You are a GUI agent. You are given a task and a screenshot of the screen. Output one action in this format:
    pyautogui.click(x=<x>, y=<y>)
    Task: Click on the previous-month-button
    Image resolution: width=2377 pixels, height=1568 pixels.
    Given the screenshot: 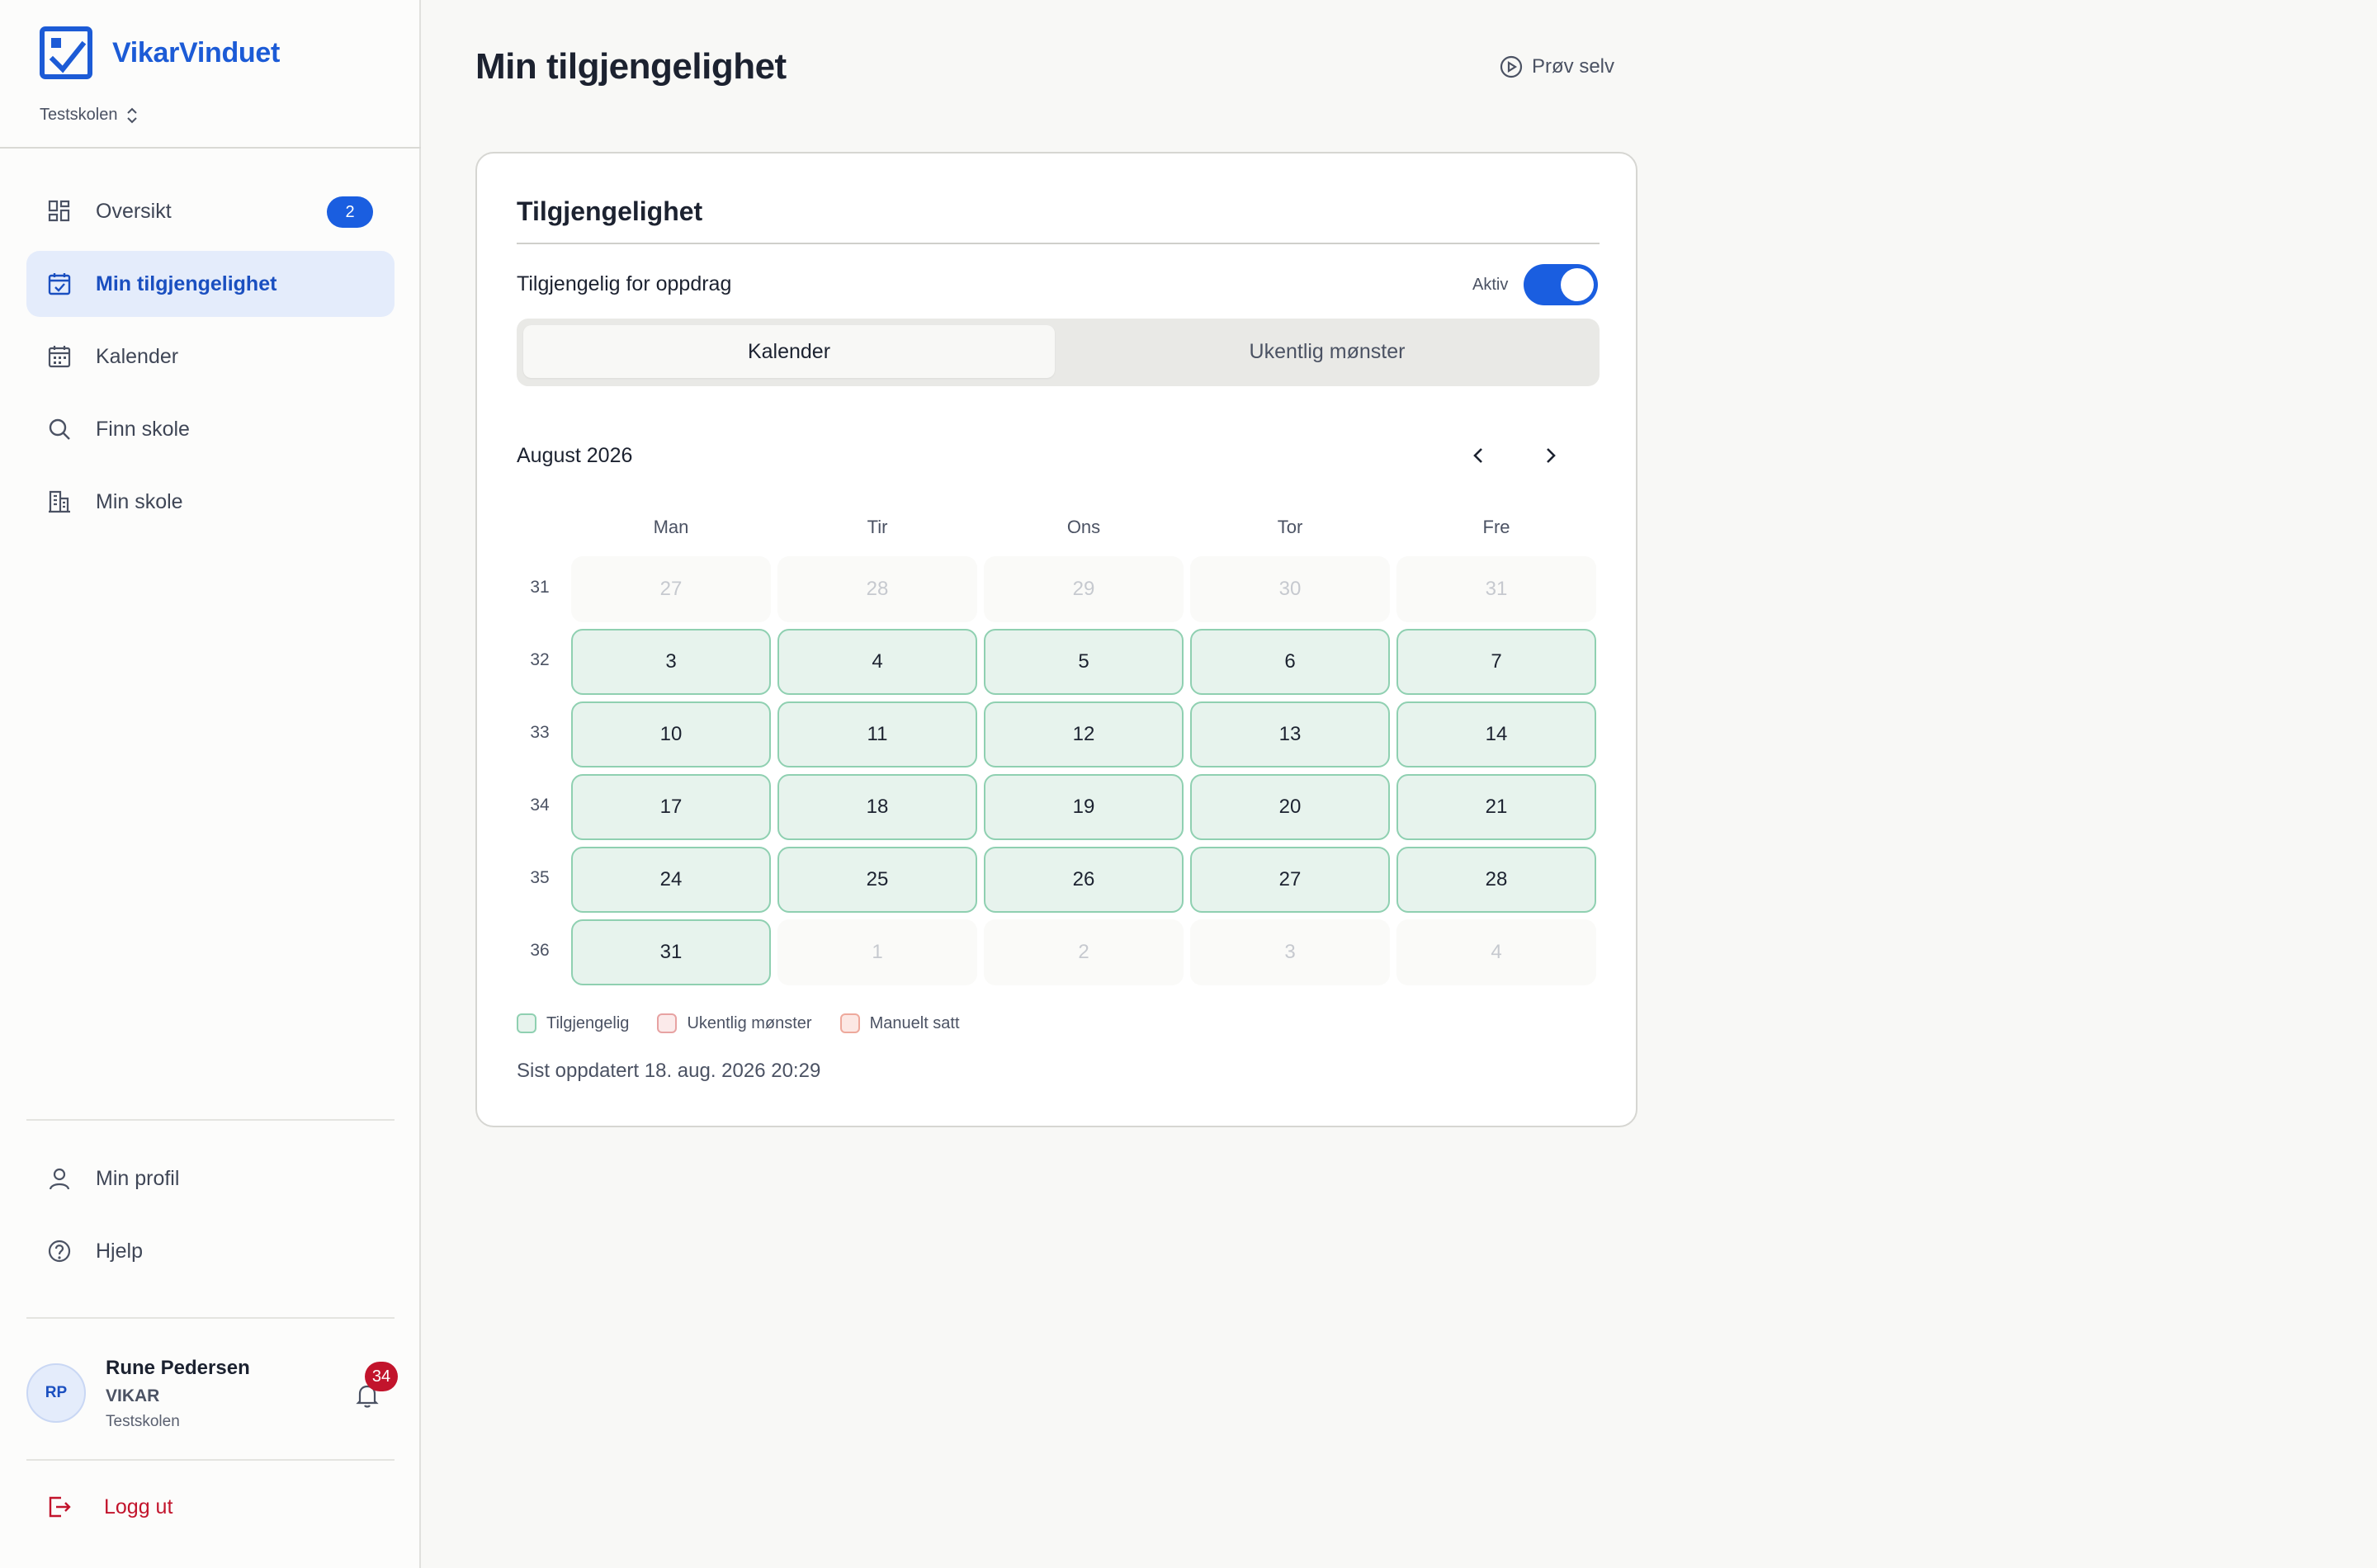 What is the action you would take?
    pyautogui.click(x=1479, y=455)
    